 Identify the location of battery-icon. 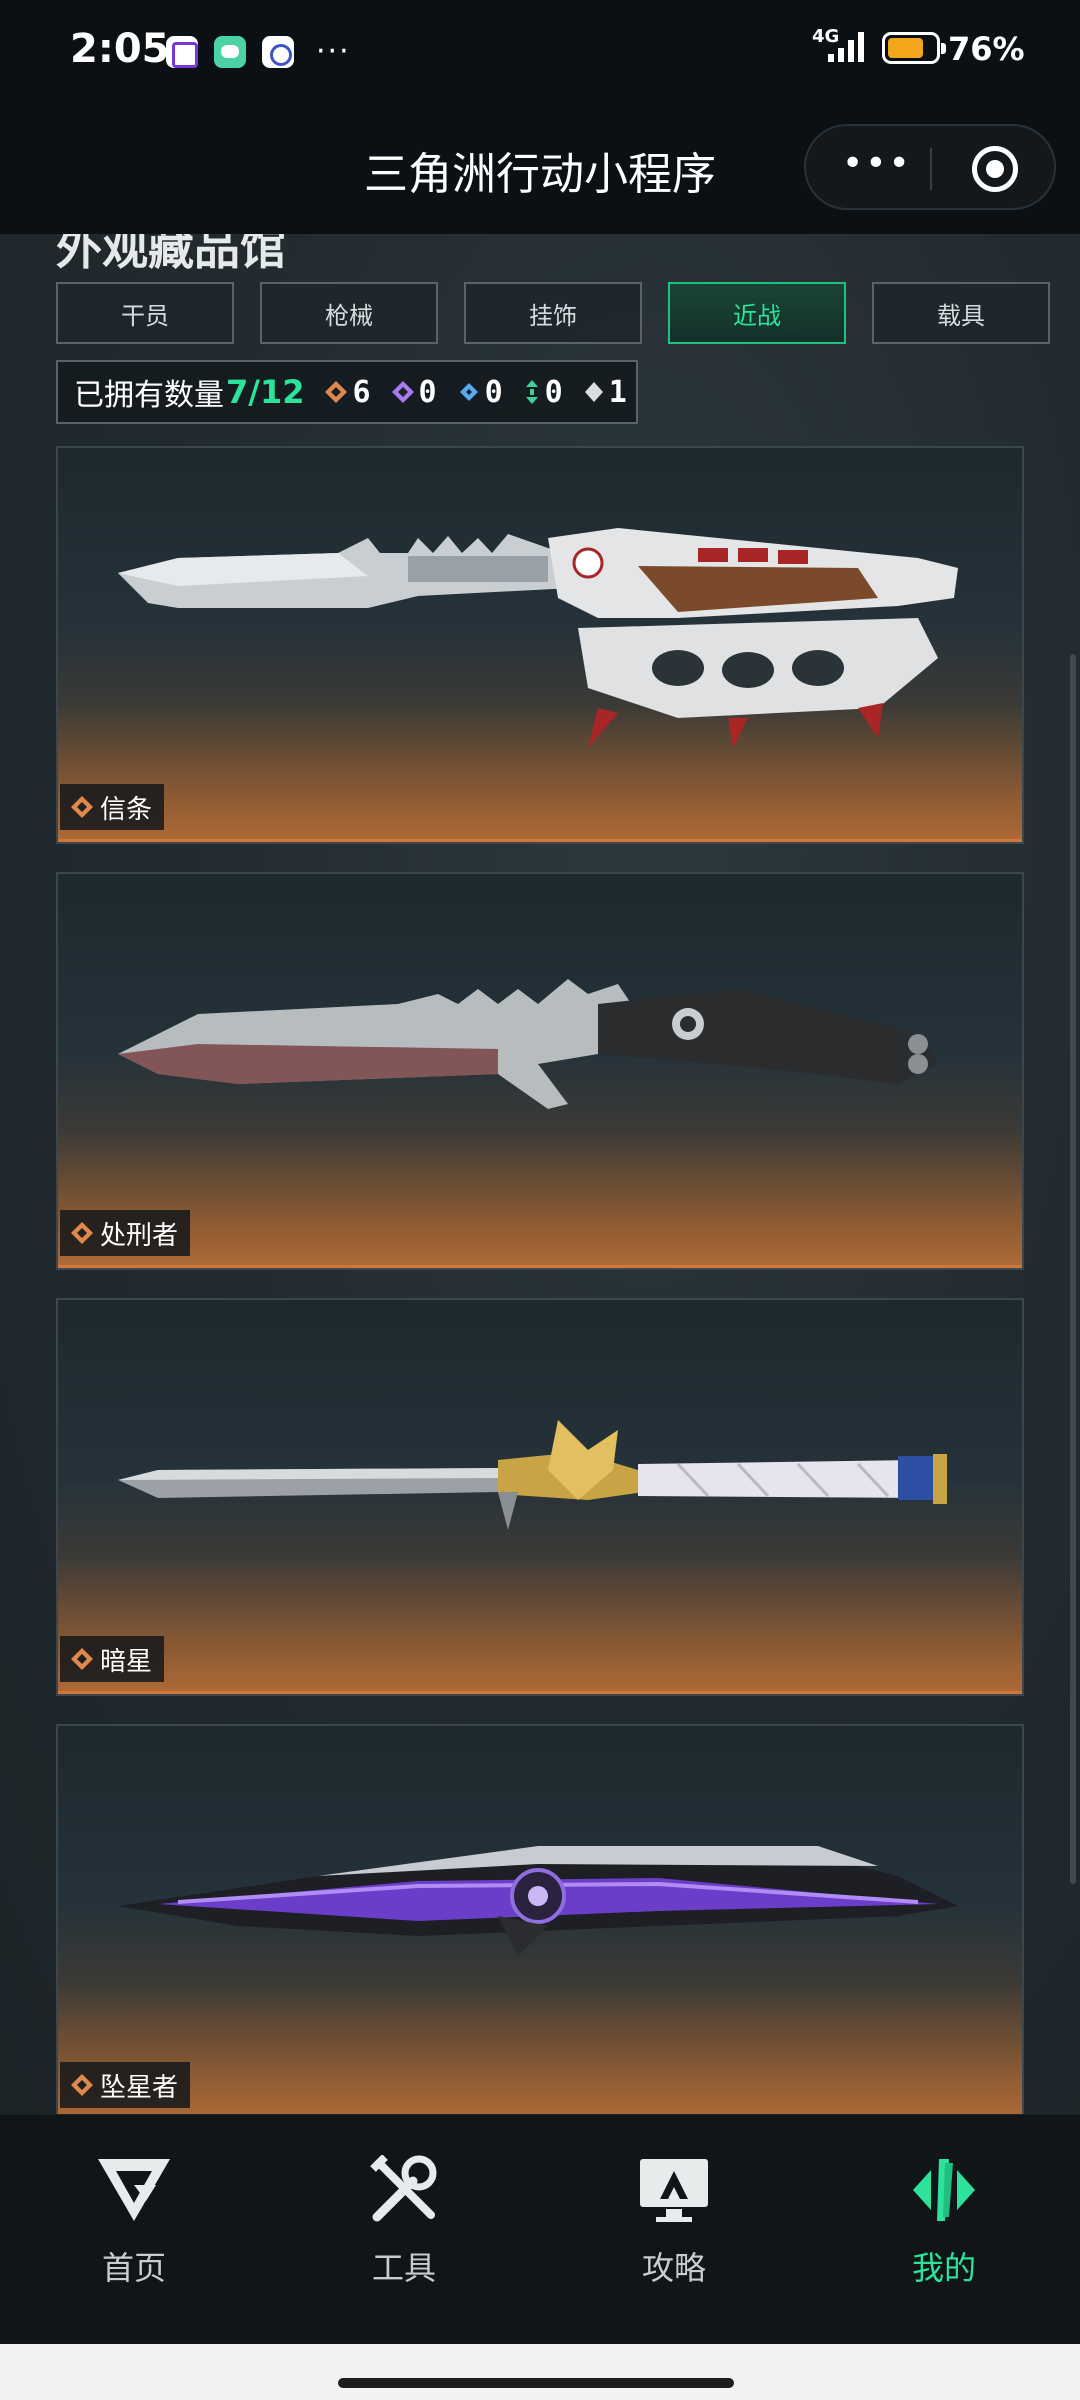
(914, 48).